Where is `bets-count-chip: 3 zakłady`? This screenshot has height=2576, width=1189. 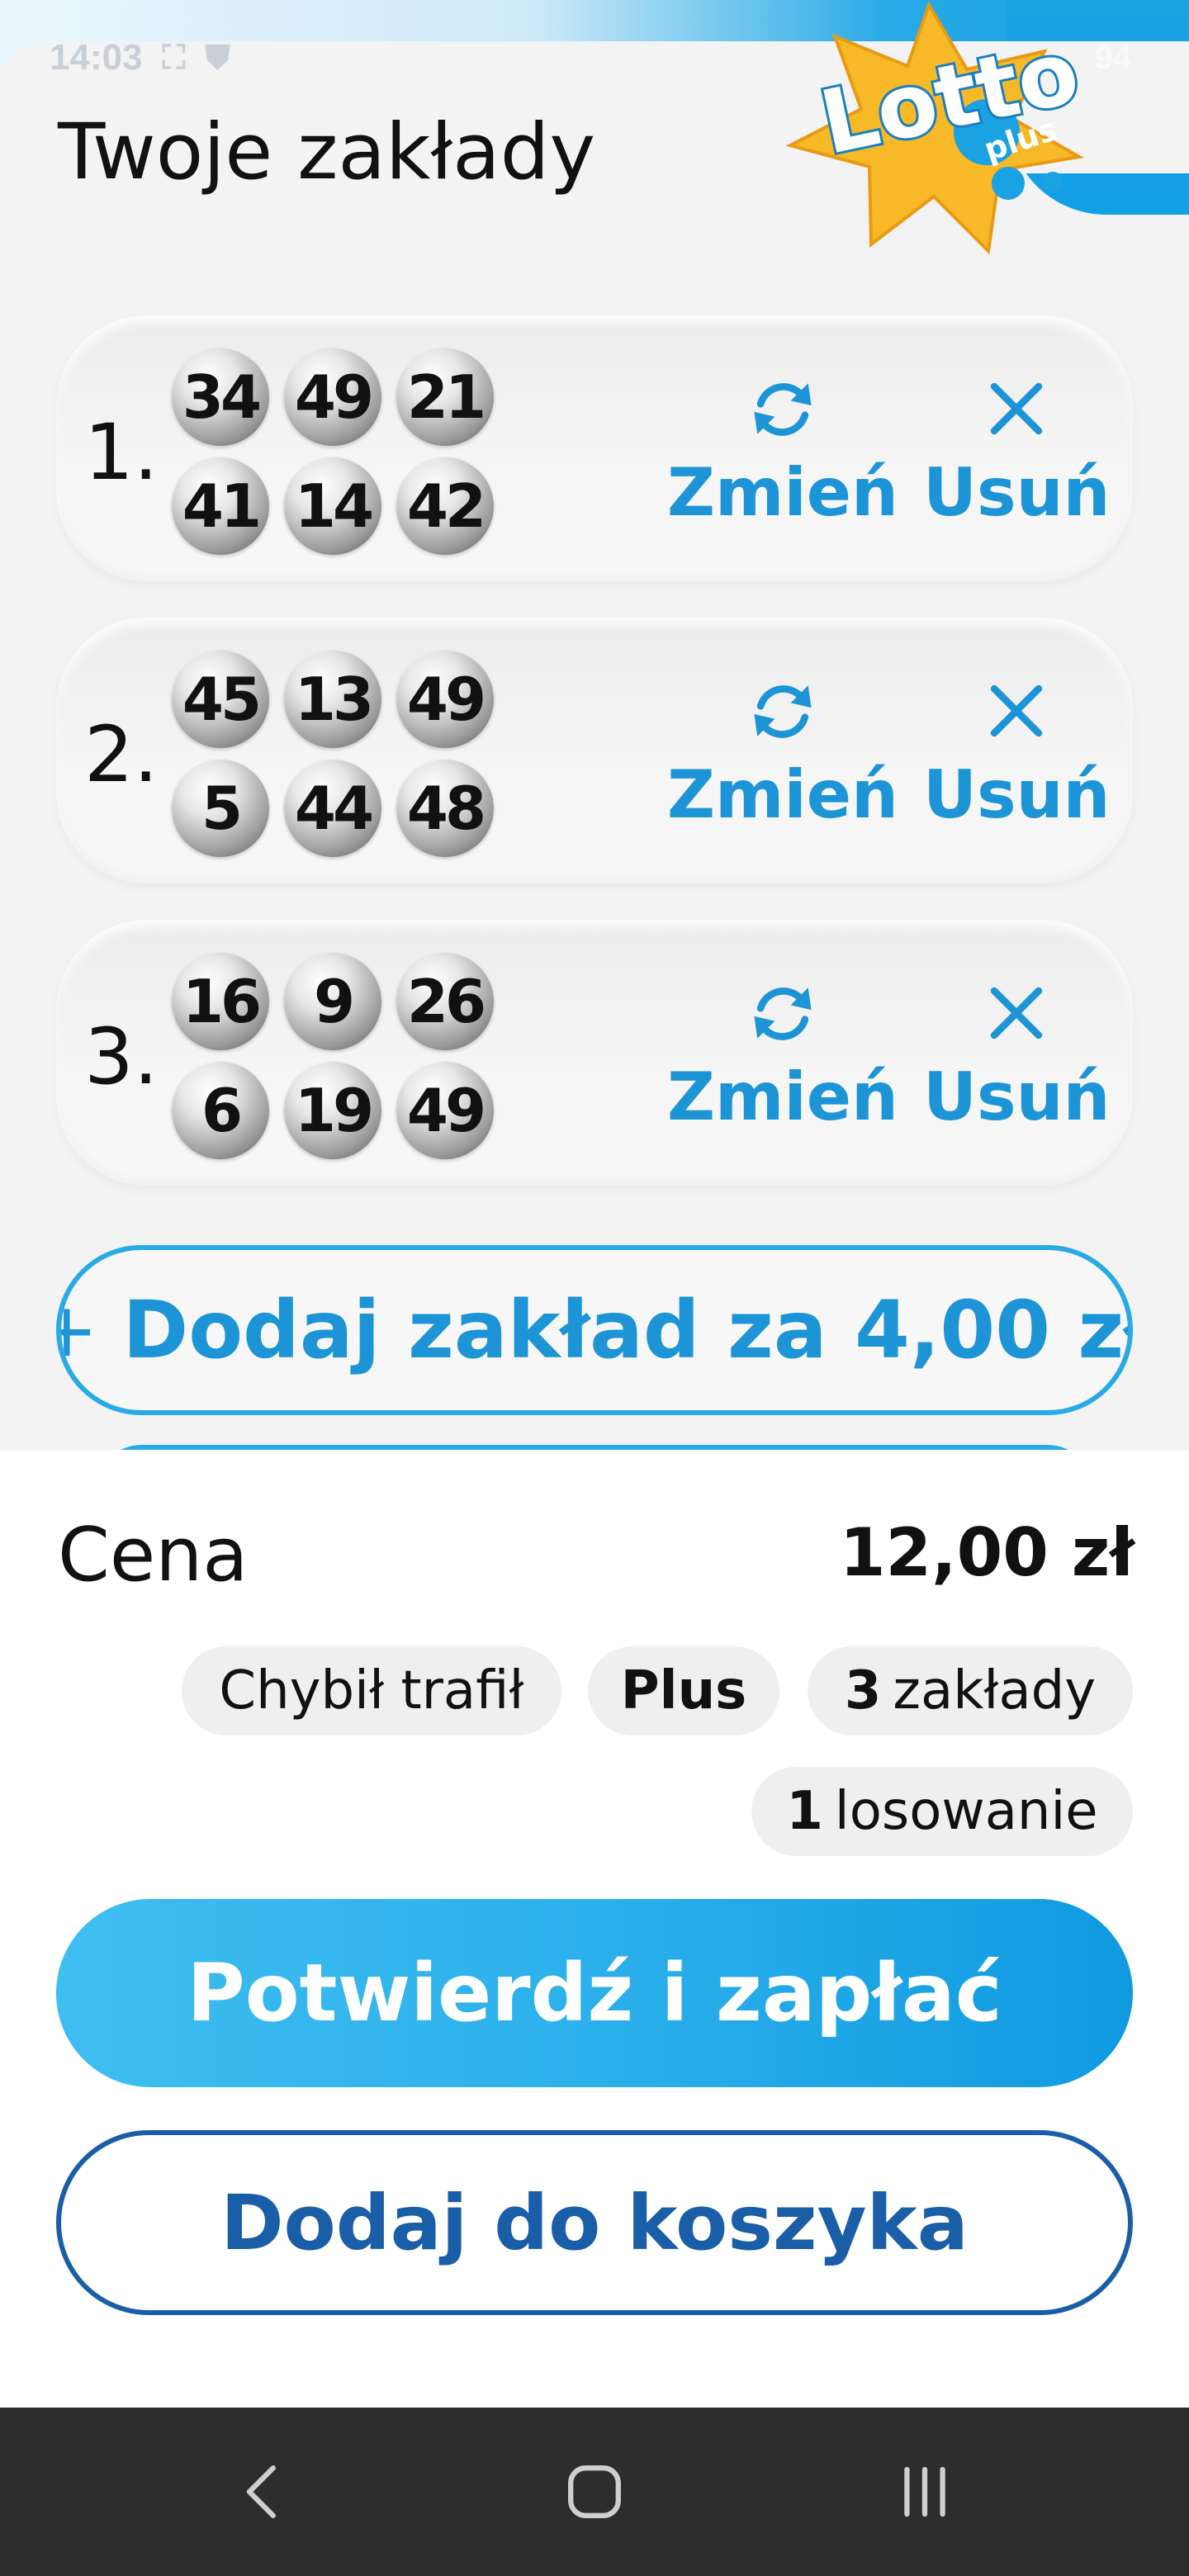
bets-count-chip: 3 zakłady is located at coordinates (970, 1690).